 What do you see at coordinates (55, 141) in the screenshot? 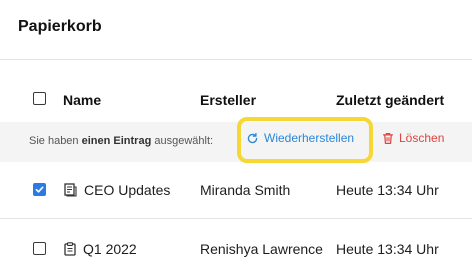
I see `selection-prefix: Sie haben` at bounding box center [55, 141].